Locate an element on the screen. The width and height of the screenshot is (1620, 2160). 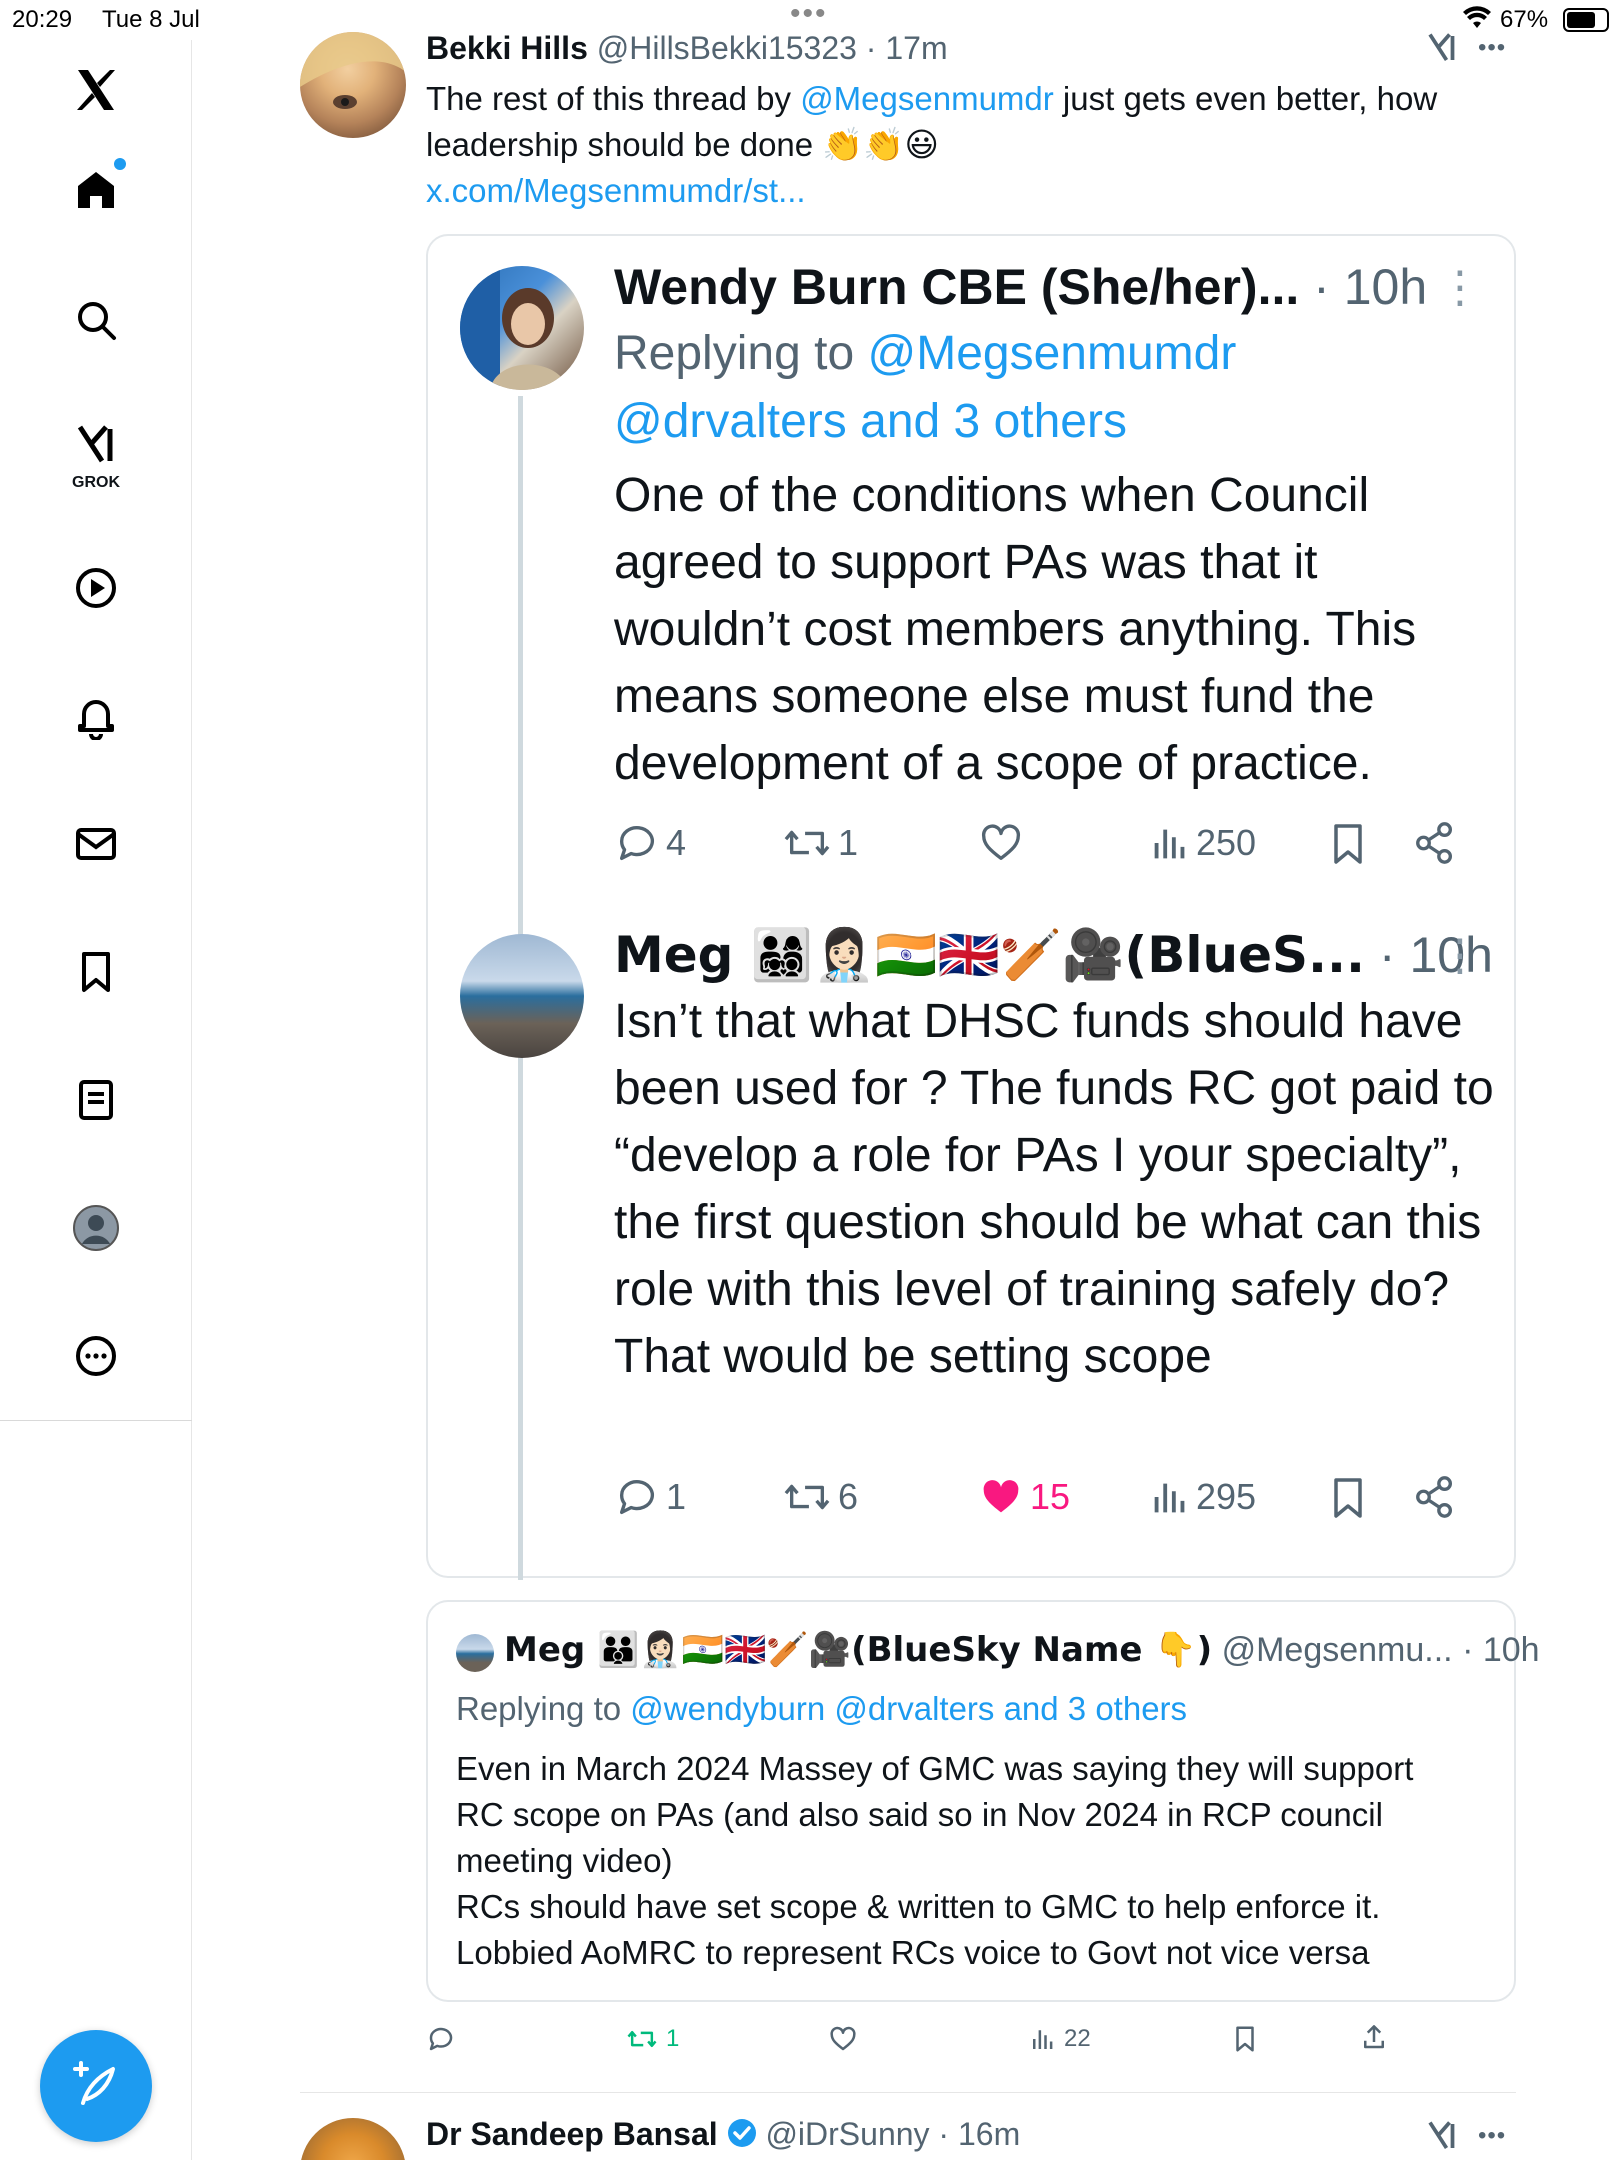
reply2-reply-action: 1 is located at coordinates (650, 1497).